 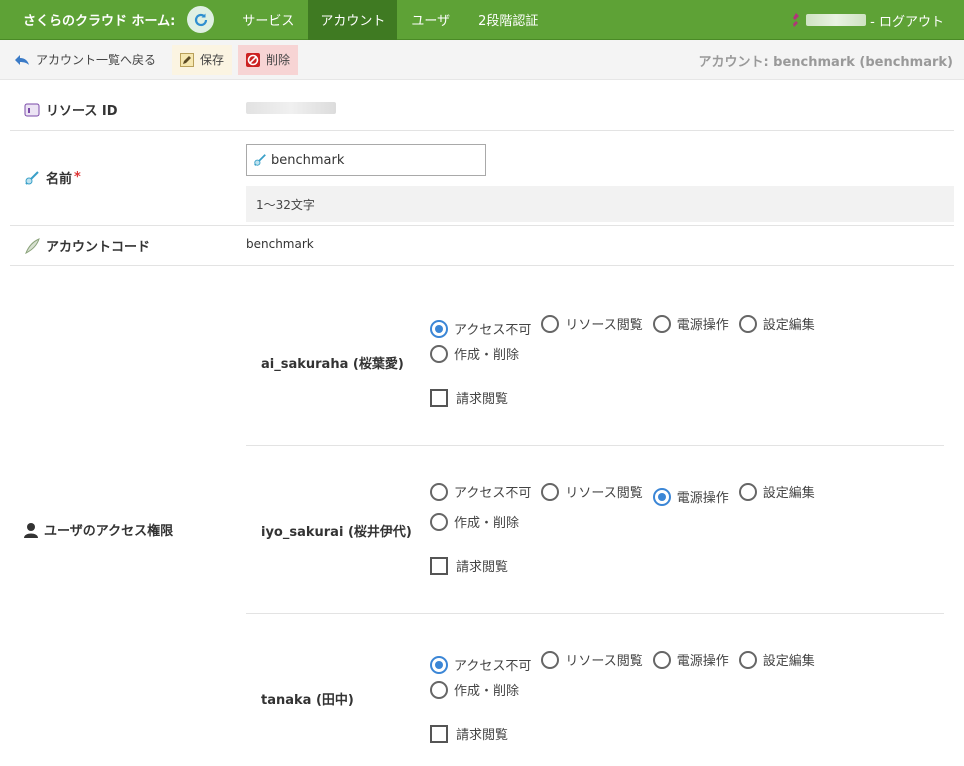 What do you see at coordinates (280, 244) in the screenshot?
I see `account-code-value: benchmark` at bounding box center [280, 244].